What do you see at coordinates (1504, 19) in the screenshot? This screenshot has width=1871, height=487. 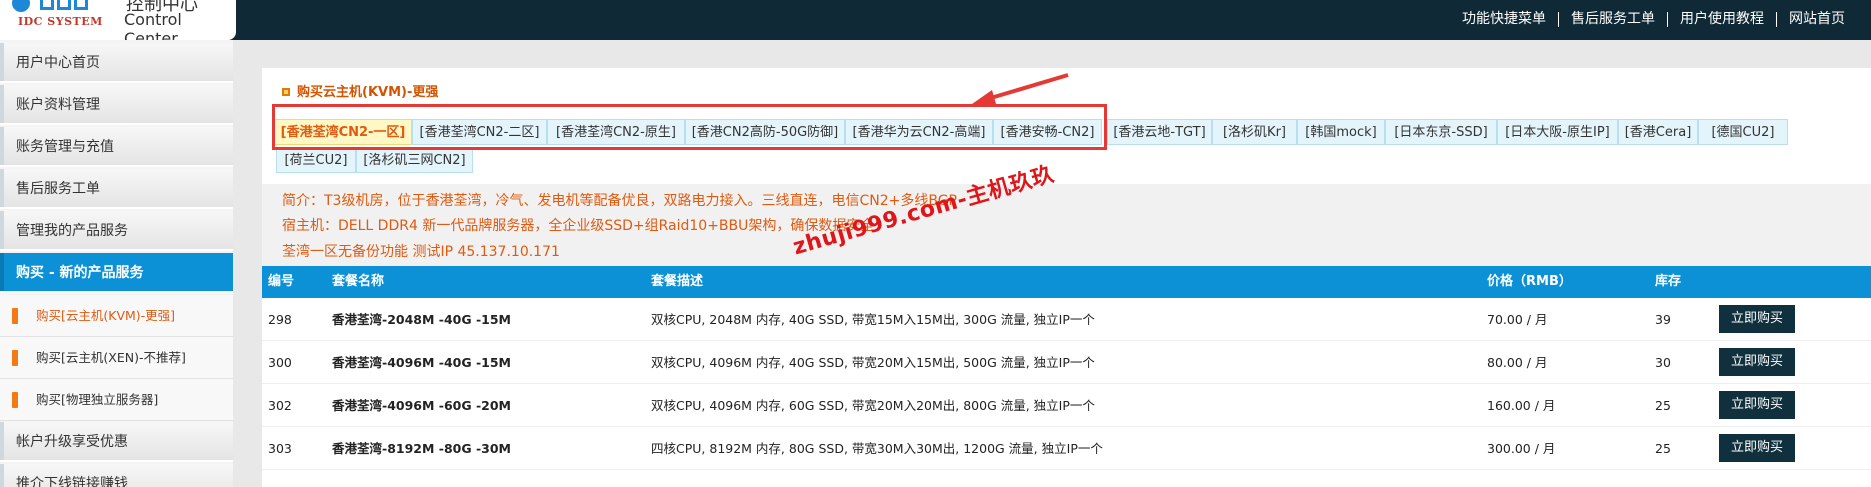 I see `nav-quick-menu: 功能快捷菜单` at bounding box center [1504, 19].